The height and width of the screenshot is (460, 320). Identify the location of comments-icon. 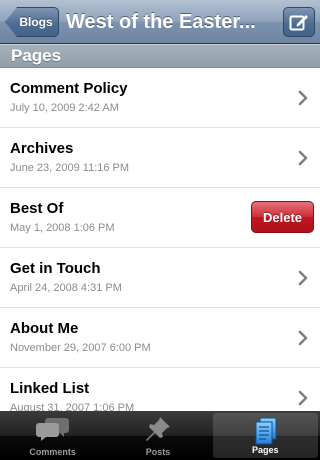
(52, 429).